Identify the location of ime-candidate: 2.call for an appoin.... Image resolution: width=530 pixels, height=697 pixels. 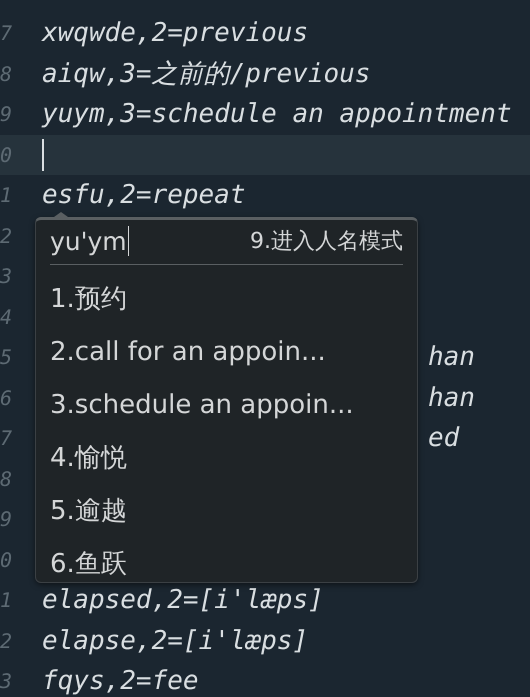
(226, 352).